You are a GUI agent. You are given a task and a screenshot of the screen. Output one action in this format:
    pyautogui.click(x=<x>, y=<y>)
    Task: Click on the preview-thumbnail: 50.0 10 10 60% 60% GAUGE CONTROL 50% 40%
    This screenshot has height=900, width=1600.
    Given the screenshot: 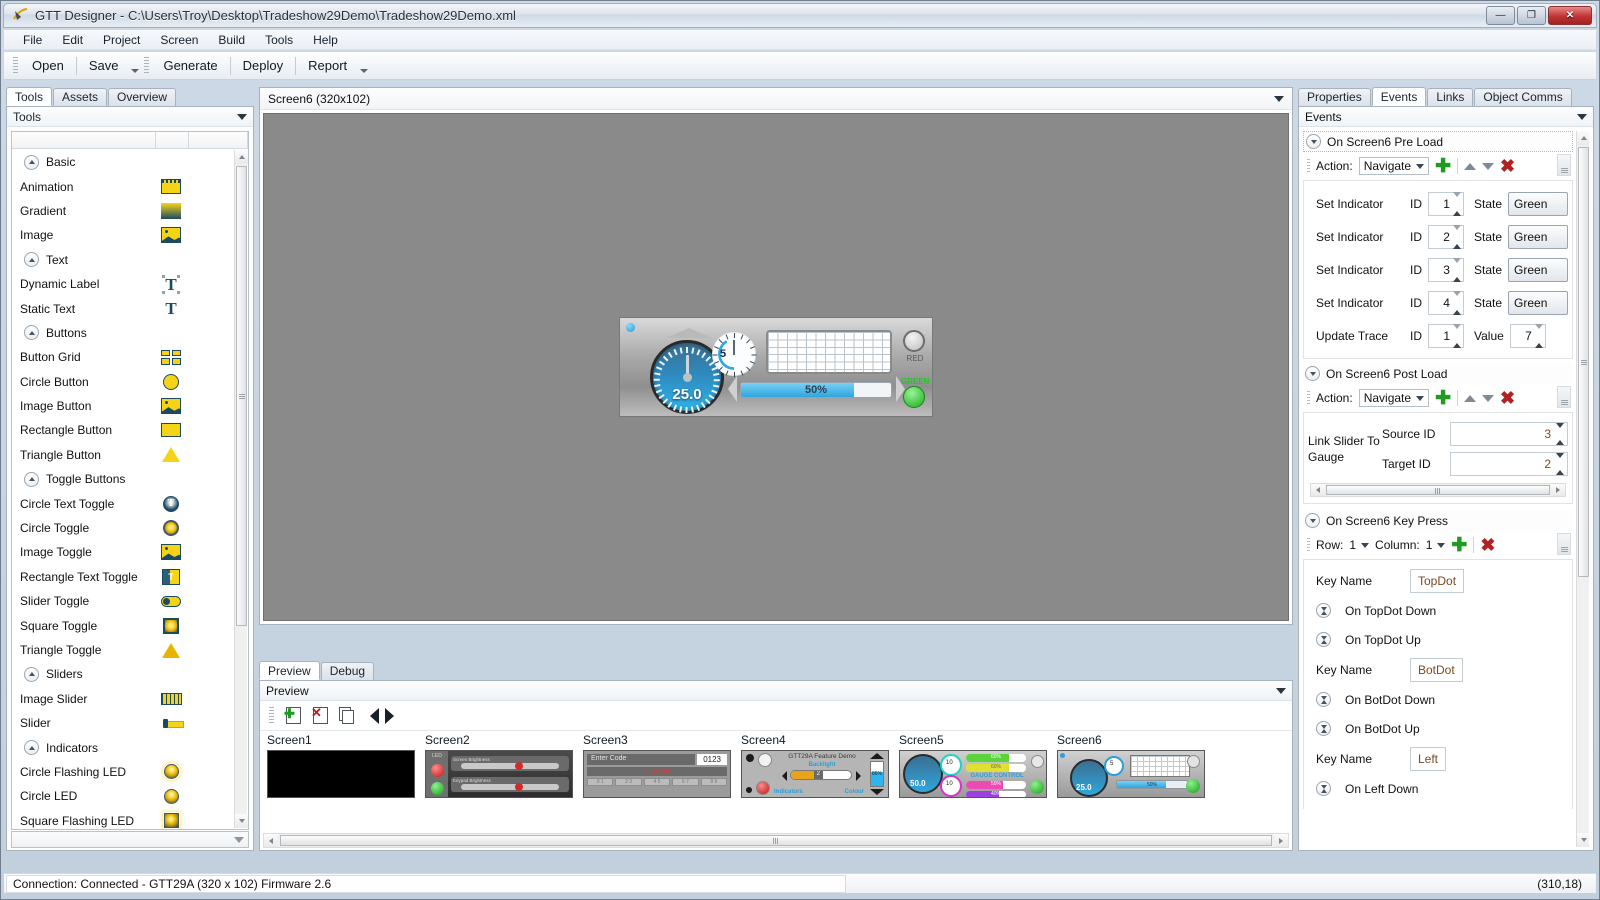 What is the action you would take?
    pyautogui.click(x=973, y=774)
    